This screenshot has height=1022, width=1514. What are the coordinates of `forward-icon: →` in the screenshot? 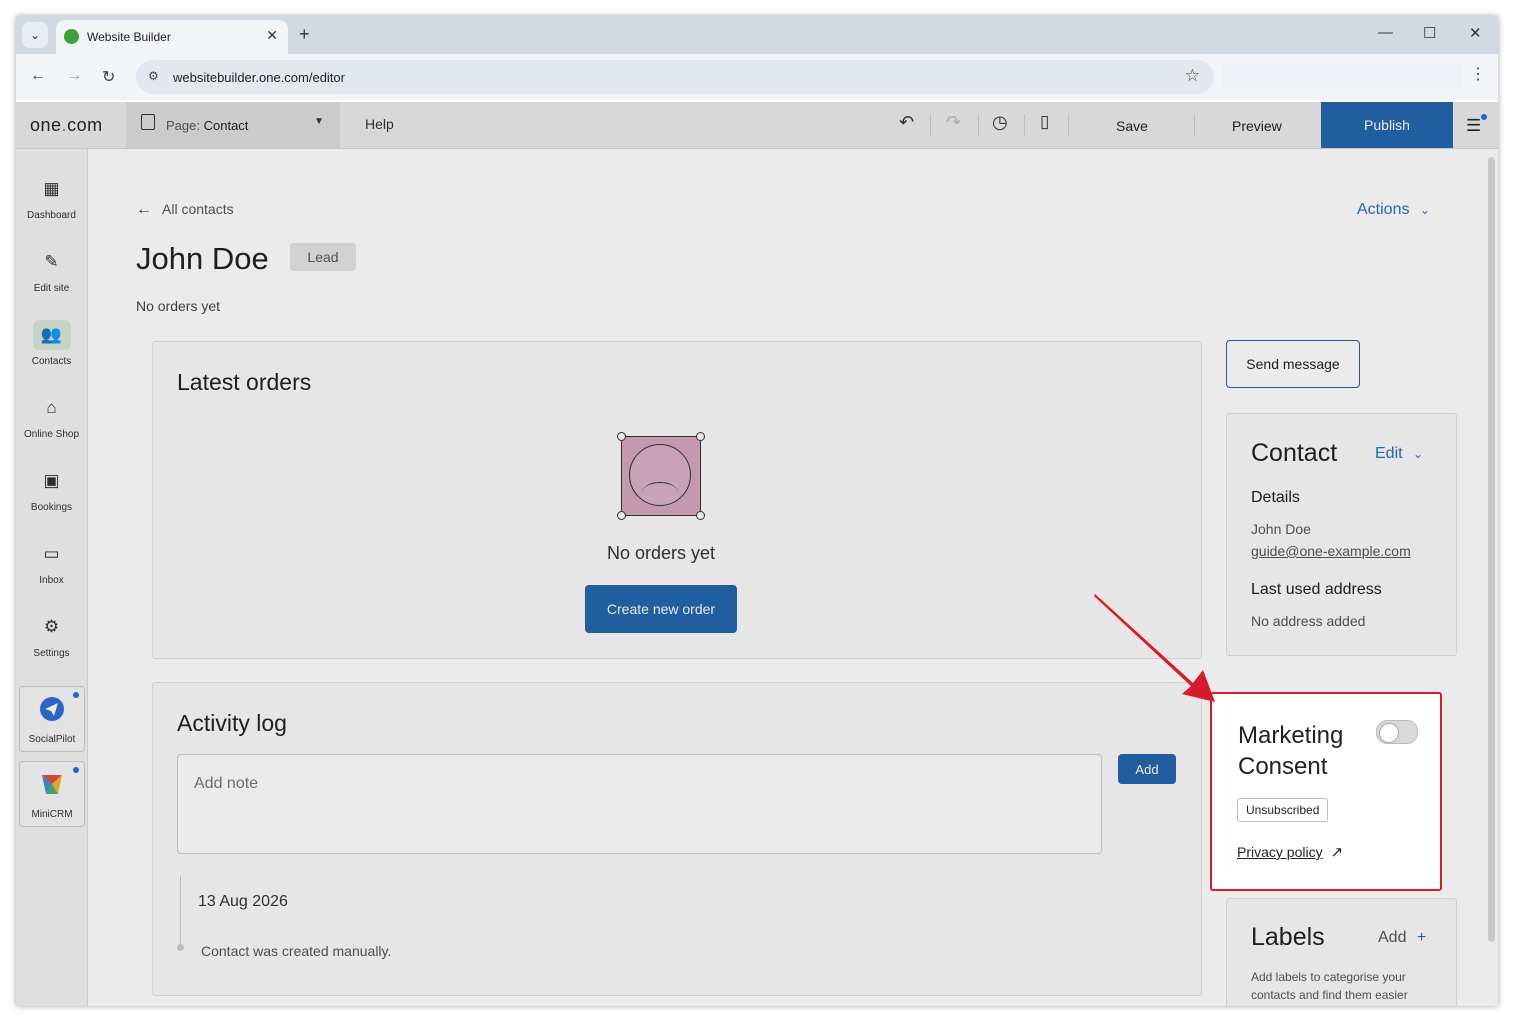 It's located at (74, 76).